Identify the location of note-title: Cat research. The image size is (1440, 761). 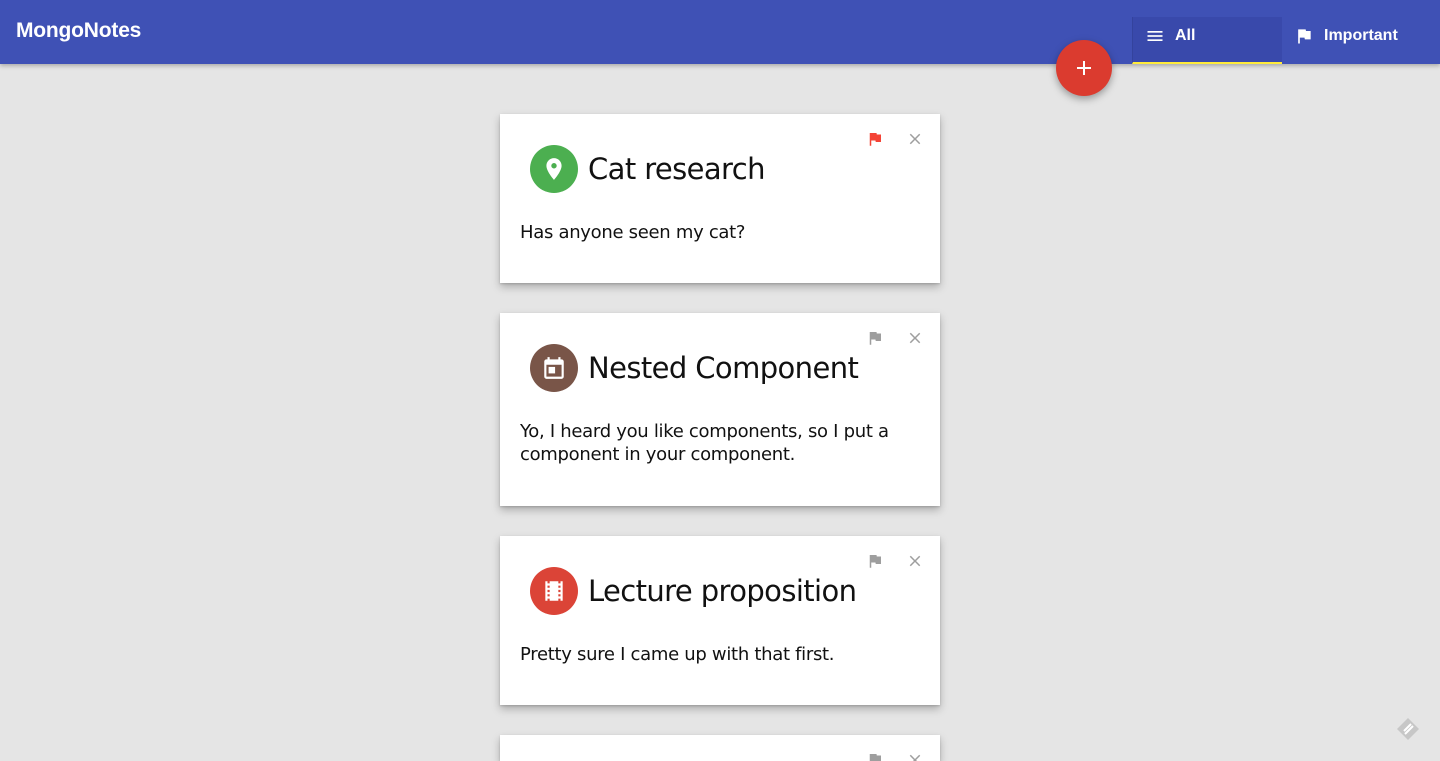
(676, 169).